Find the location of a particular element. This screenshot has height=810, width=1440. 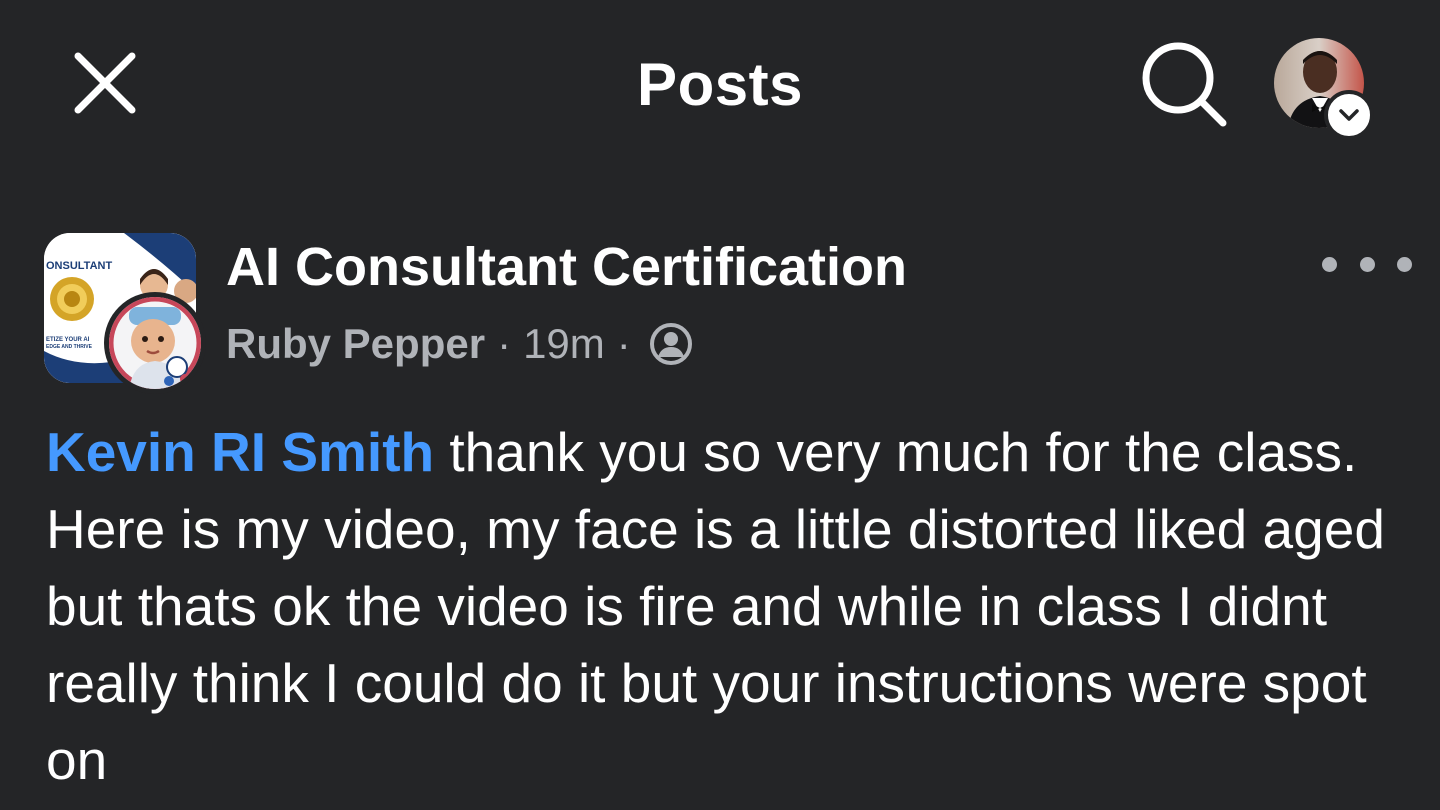

profile-menu-button is located at coordinates (1324, 88).